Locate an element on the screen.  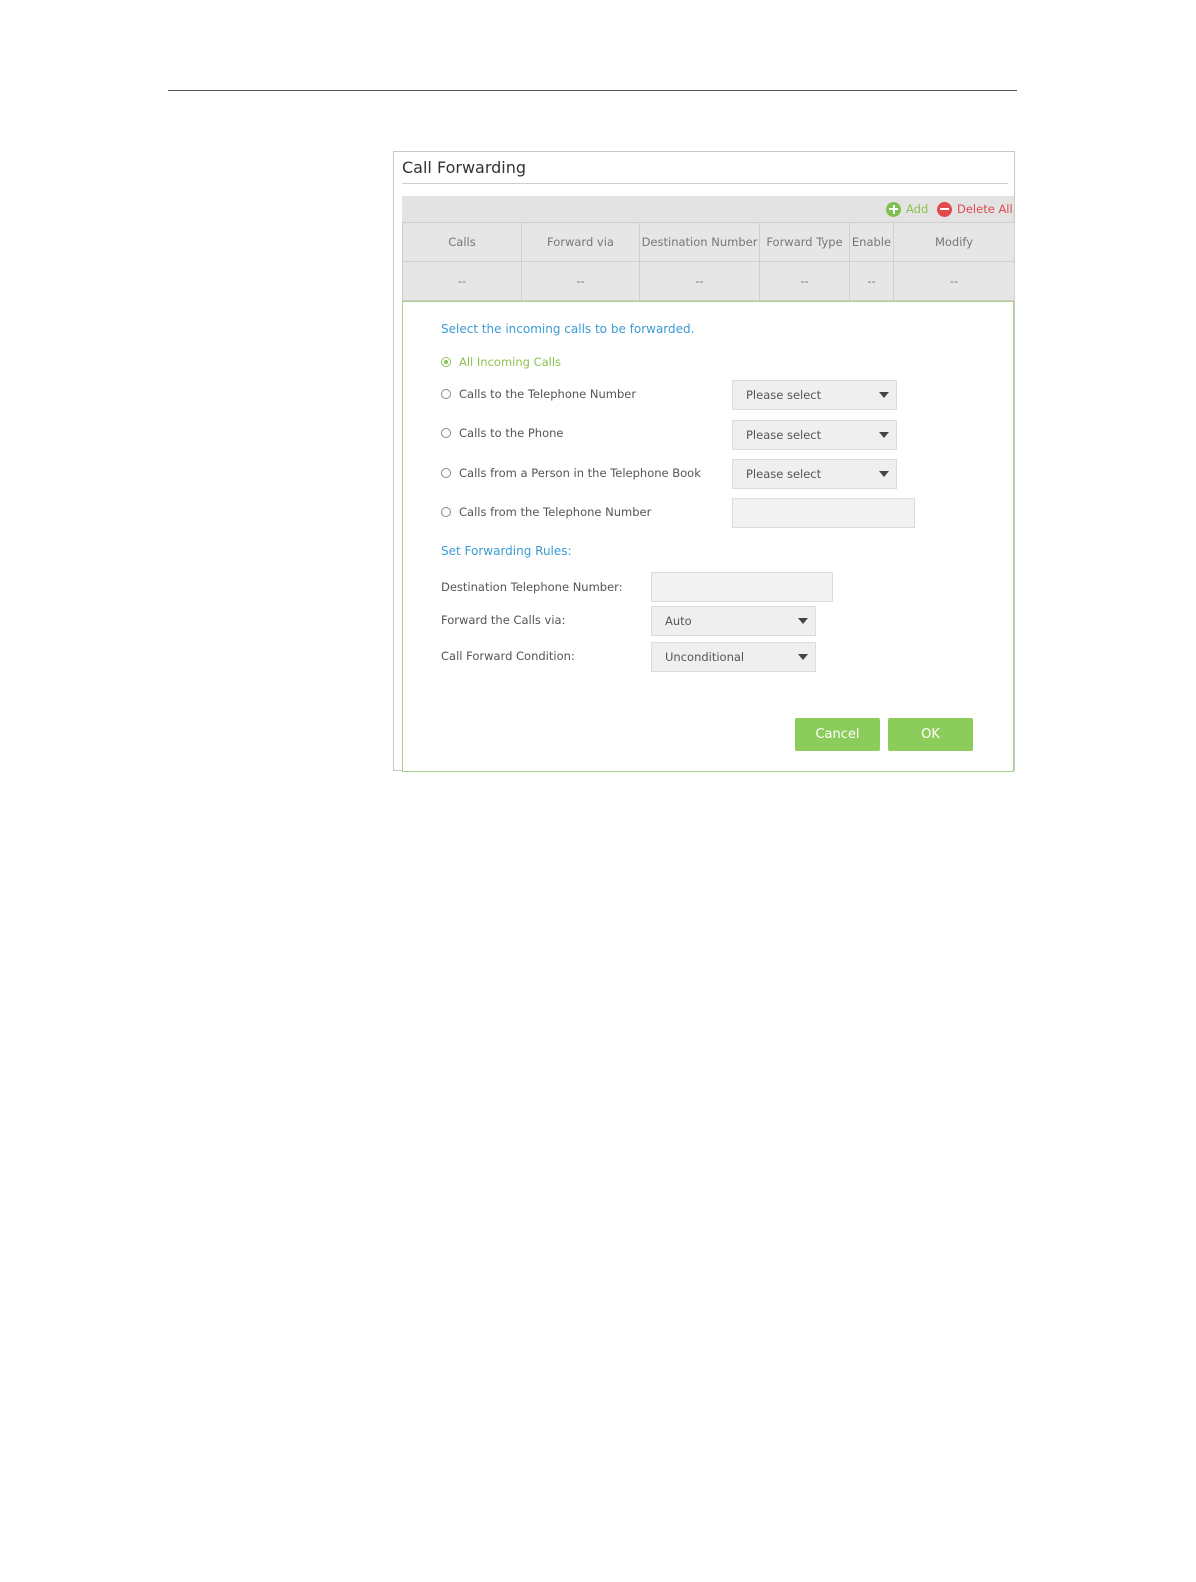
add-icon is located at coordinates (893, 209).